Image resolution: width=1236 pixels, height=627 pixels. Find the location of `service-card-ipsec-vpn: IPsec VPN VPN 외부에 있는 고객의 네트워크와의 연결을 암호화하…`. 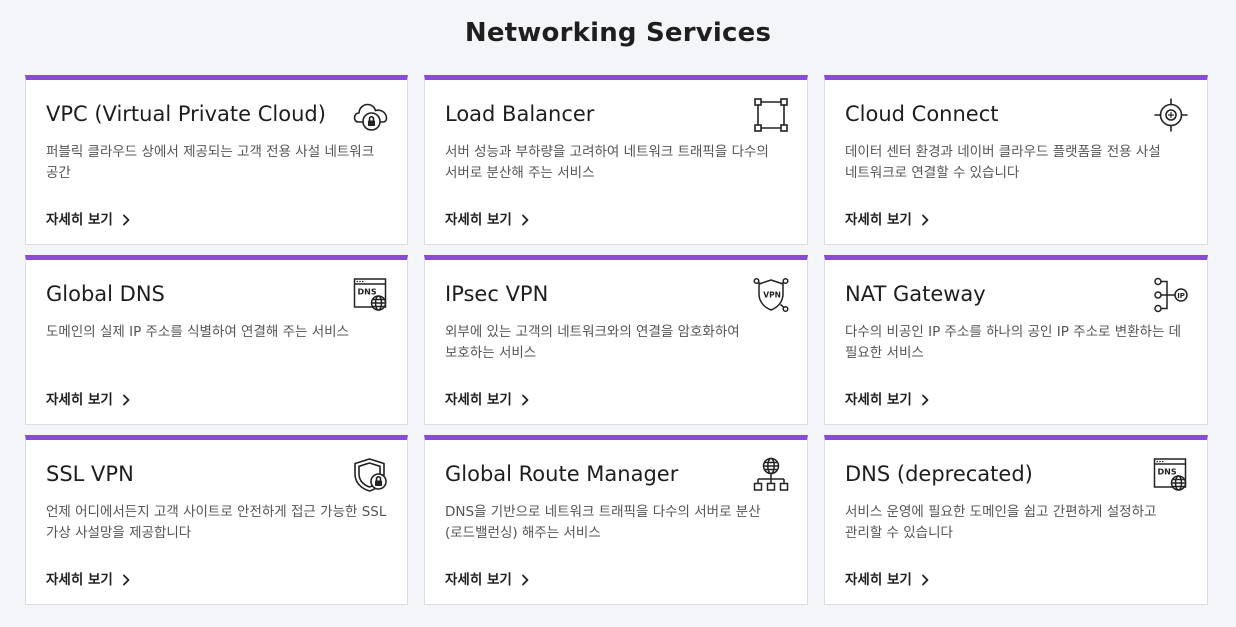

service-card-ipsec-vpn: IPsec VPN VPN 외부에 있는 고객의 네트워크와의 연결을 암호화하… is located at coordinates (616, 340).